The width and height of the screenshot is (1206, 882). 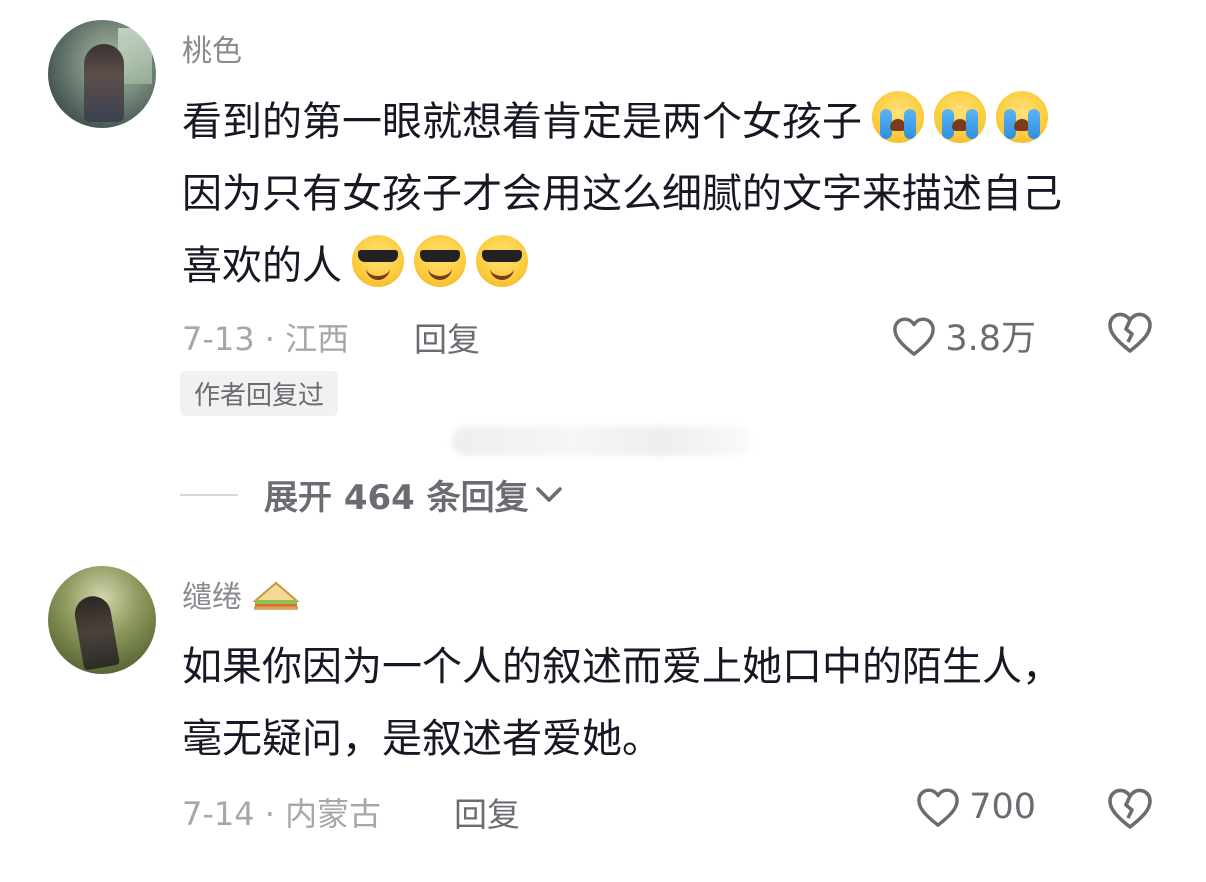 What do you see at coordinates (266, 339) in the screenshot?
I see `comment-date-location: 7-13 · 江西` at bounding box center [266, 339].